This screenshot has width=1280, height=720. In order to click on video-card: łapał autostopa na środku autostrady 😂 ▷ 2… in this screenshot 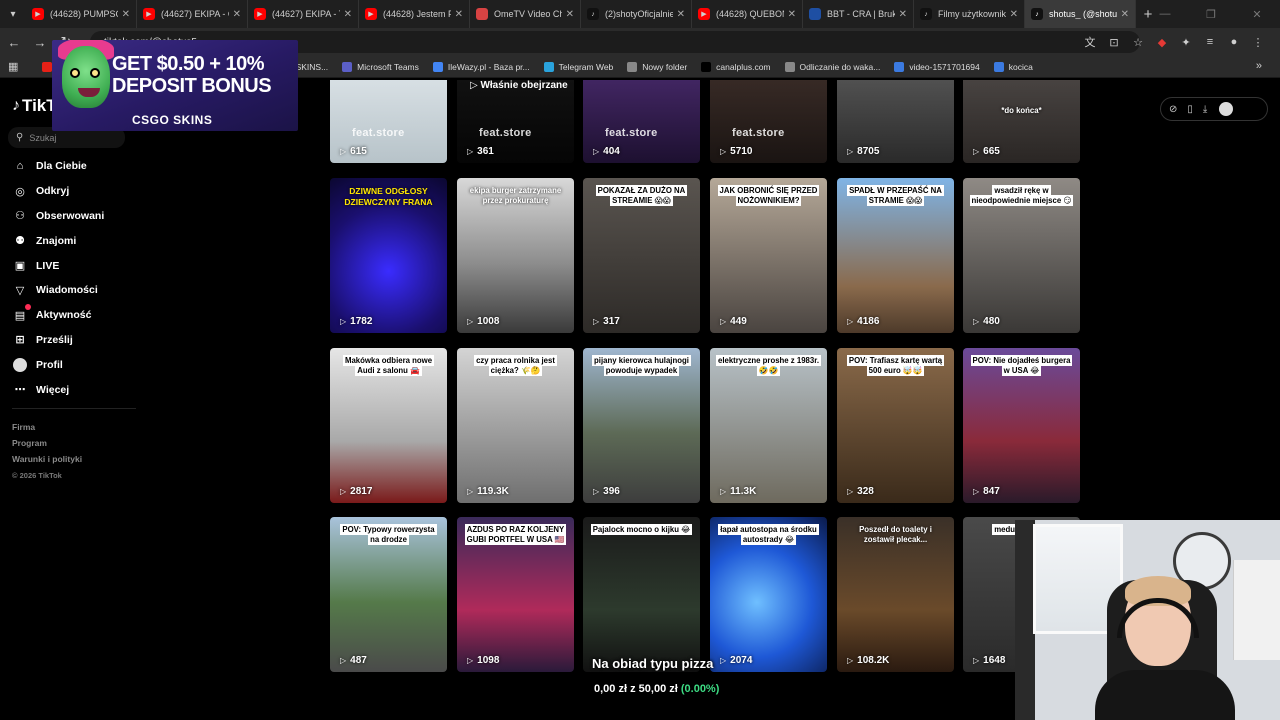, I will do `click(768, 594)`.